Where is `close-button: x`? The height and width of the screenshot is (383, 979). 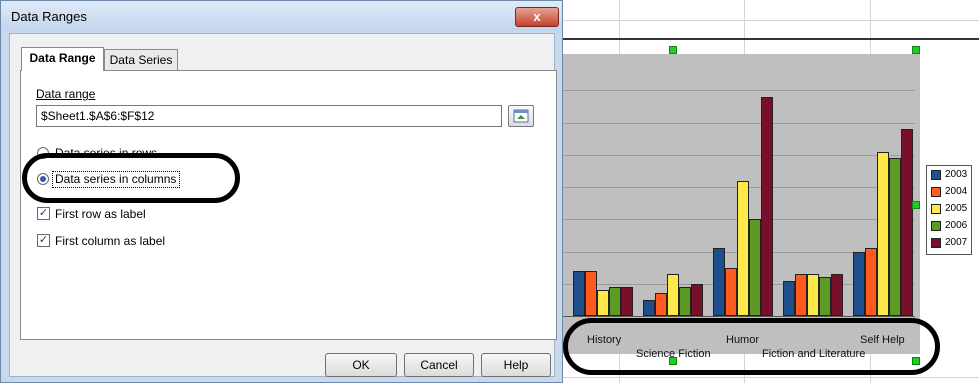
close-button: x is located at coordinates (537, 17).